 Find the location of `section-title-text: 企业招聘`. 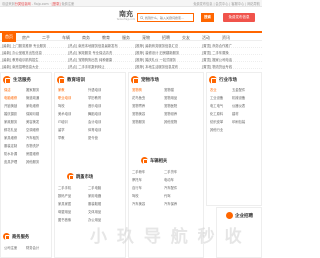

section-title-text: 企业招聘 is located at coordinates (244, 216).